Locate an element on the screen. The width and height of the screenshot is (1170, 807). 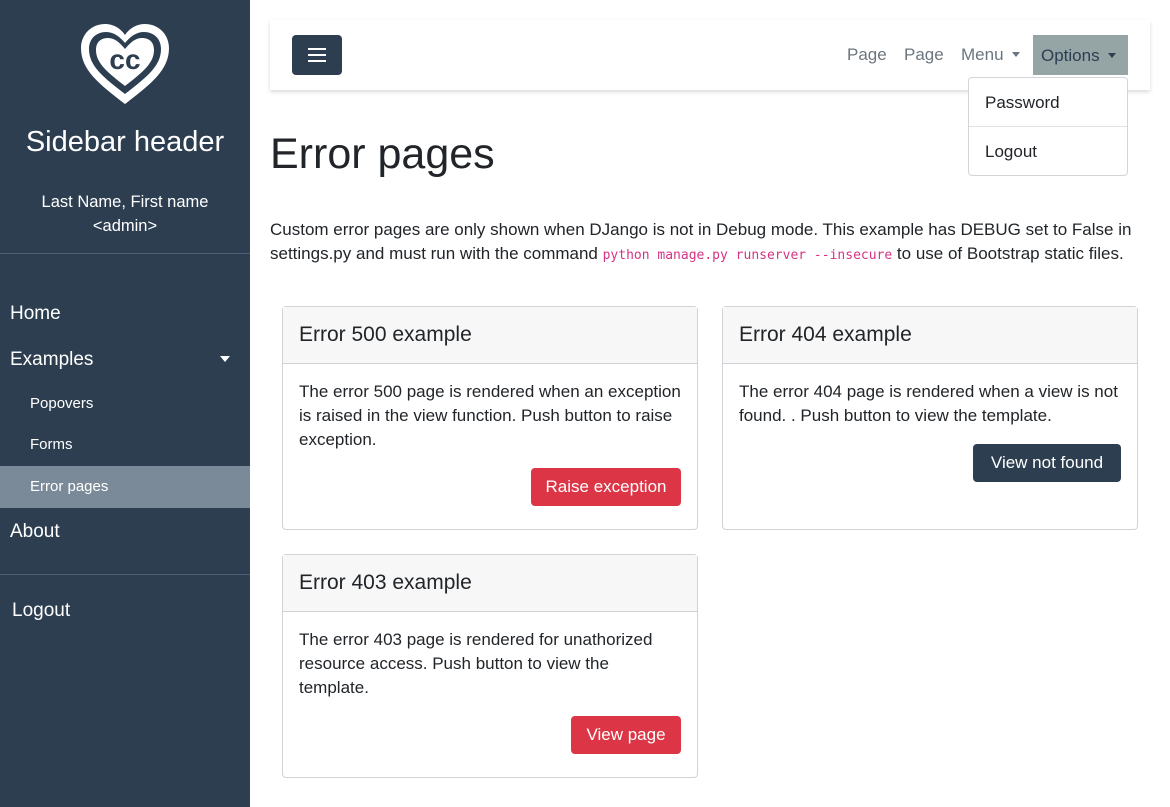
nav-options-dropdown: Options is located at coordinates (1080, 55).